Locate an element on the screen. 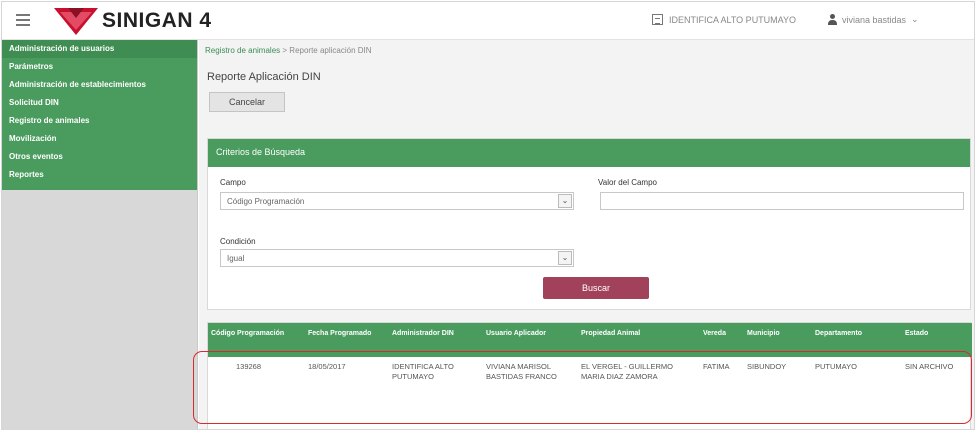  sidebar-item-usuarios: Administración de usuarios is located at coordinates (99, 49).